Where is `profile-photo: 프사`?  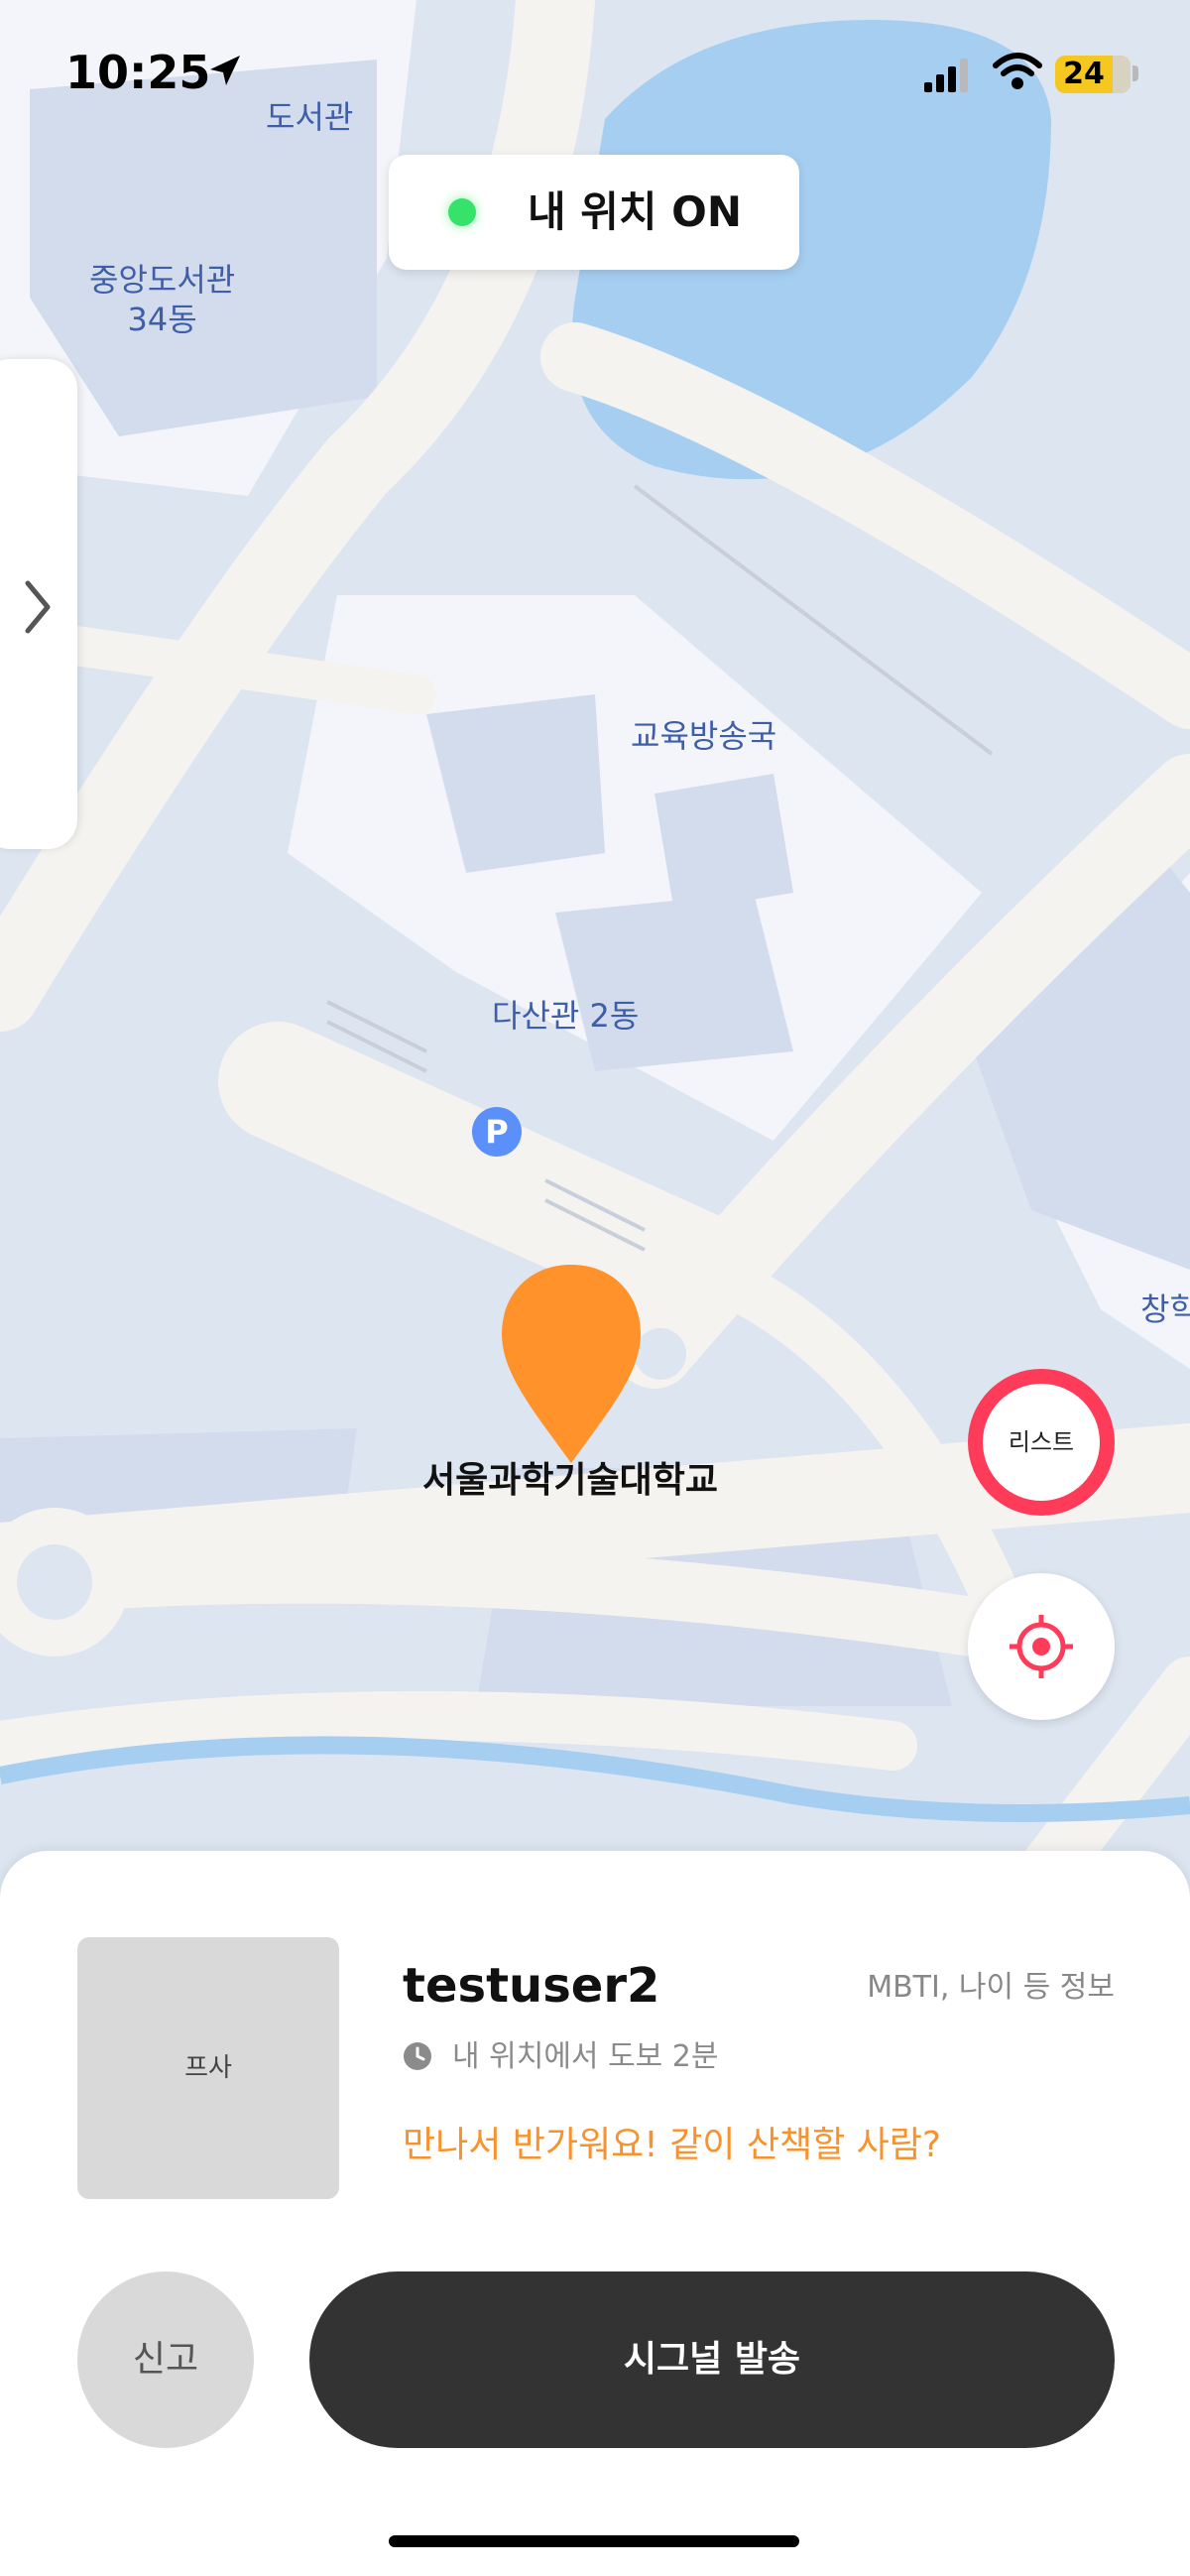
profile-photo: 프사 is located at coordinates (208, 2068).